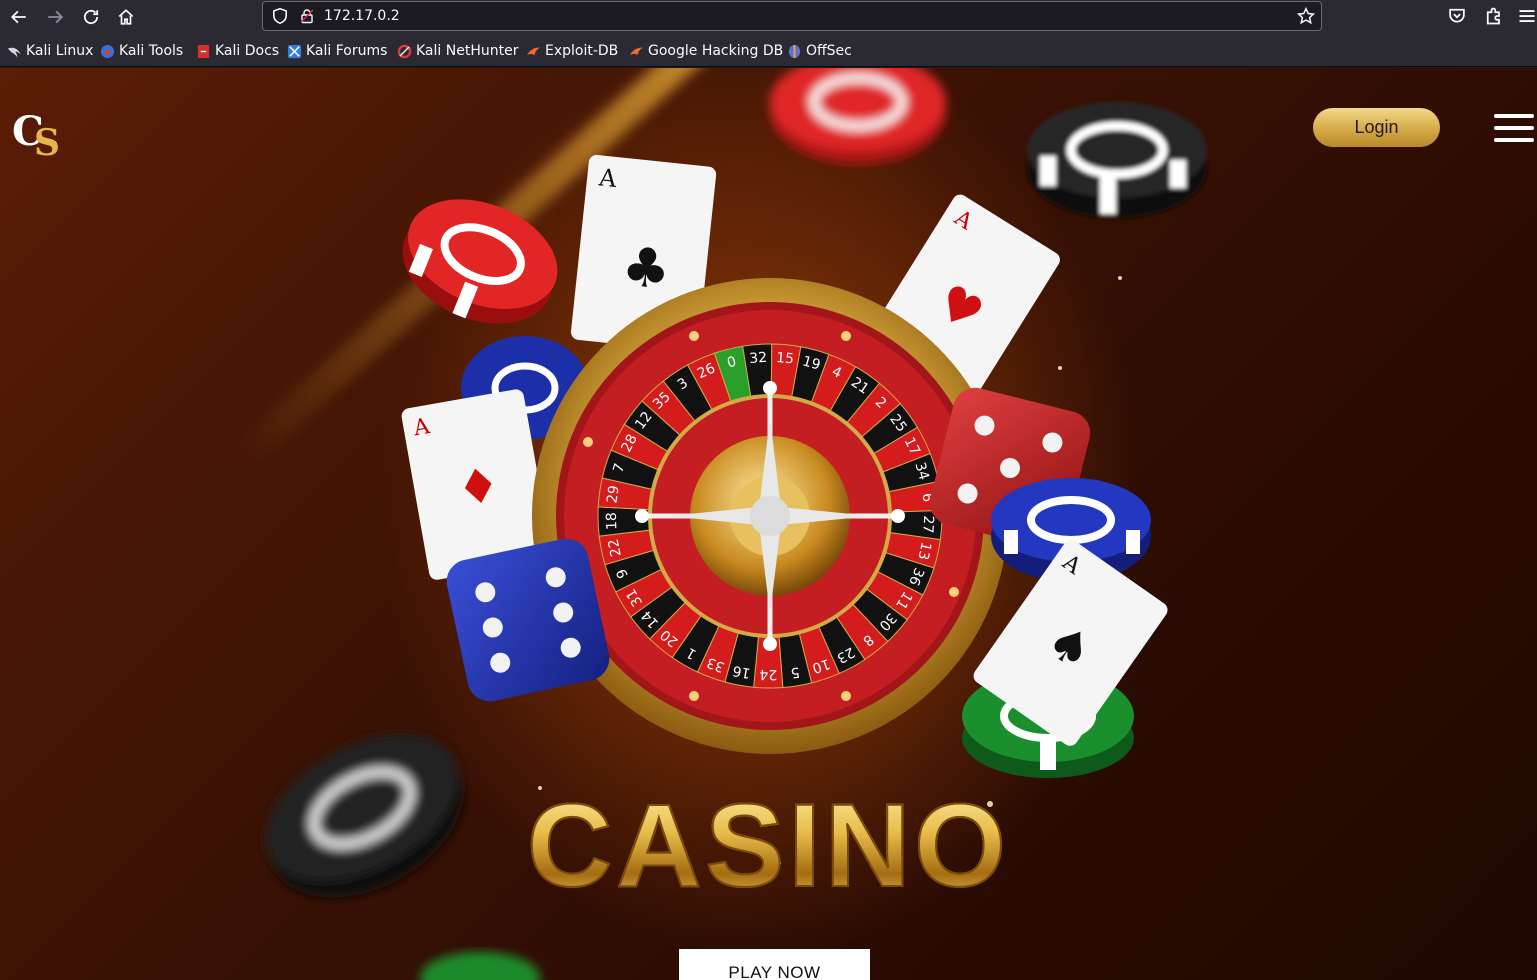 The image size is (1537, 980). I want to click on exploit-db-icon, so click(533, 51).